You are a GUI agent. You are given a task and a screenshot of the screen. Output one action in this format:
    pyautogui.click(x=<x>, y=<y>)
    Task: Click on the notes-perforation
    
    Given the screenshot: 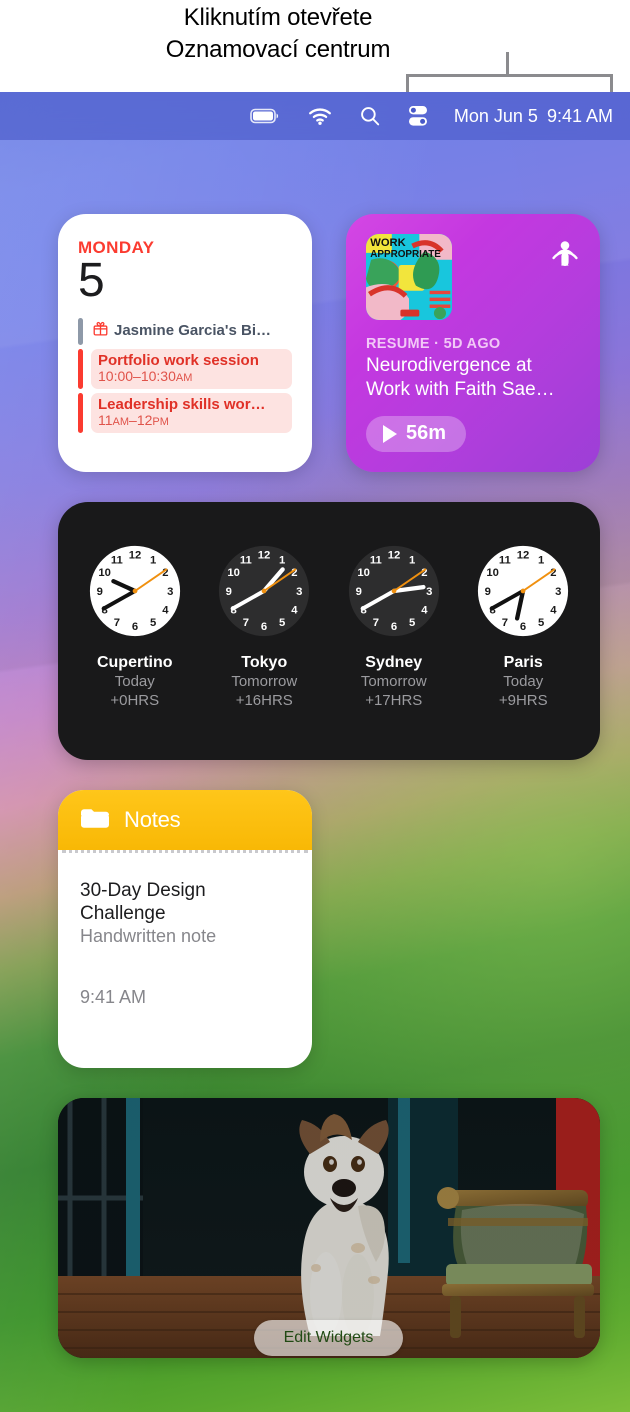 What is the action you would take?
    pyautogui.click(x=185, y=854)
    